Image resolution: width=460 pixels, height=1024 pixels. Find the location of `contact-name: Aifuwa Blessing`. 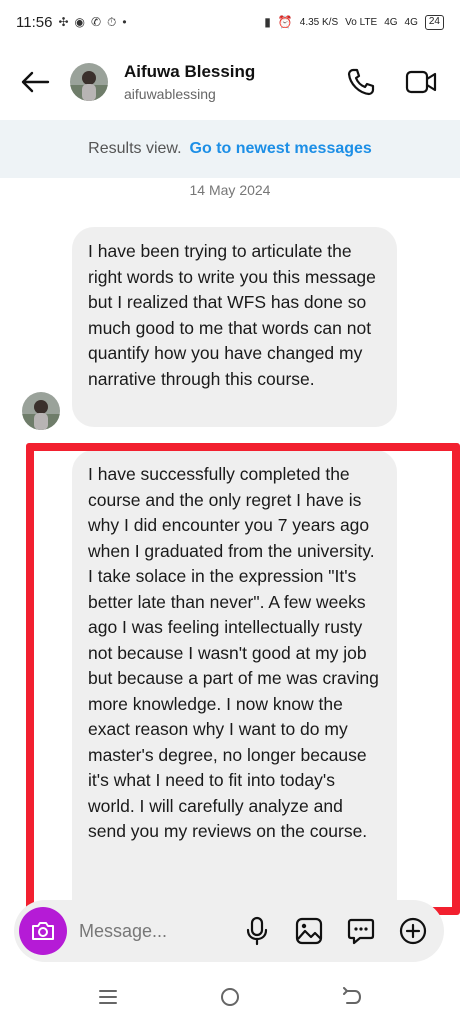

contact-name: Aifuwa Blessing is located at coordinates (190, 71).